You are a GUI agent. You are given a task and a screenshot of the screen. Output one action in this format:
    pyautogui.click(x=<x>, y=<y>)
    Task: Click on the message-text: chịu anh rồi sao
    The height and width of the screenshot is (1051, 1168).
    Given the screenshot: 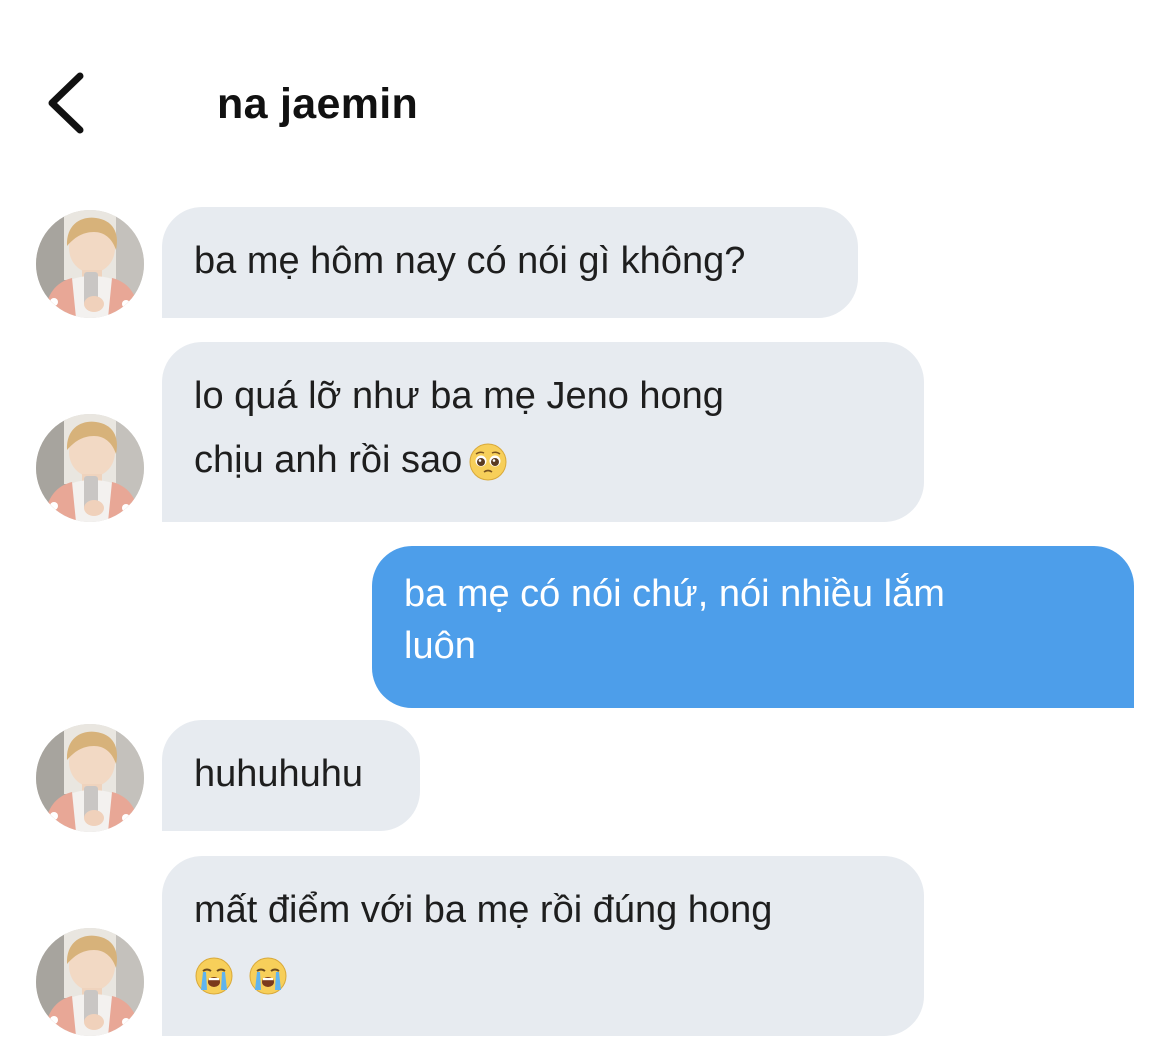 What is the action you would take?
    pyautogui.click(x=328, y=460)
    